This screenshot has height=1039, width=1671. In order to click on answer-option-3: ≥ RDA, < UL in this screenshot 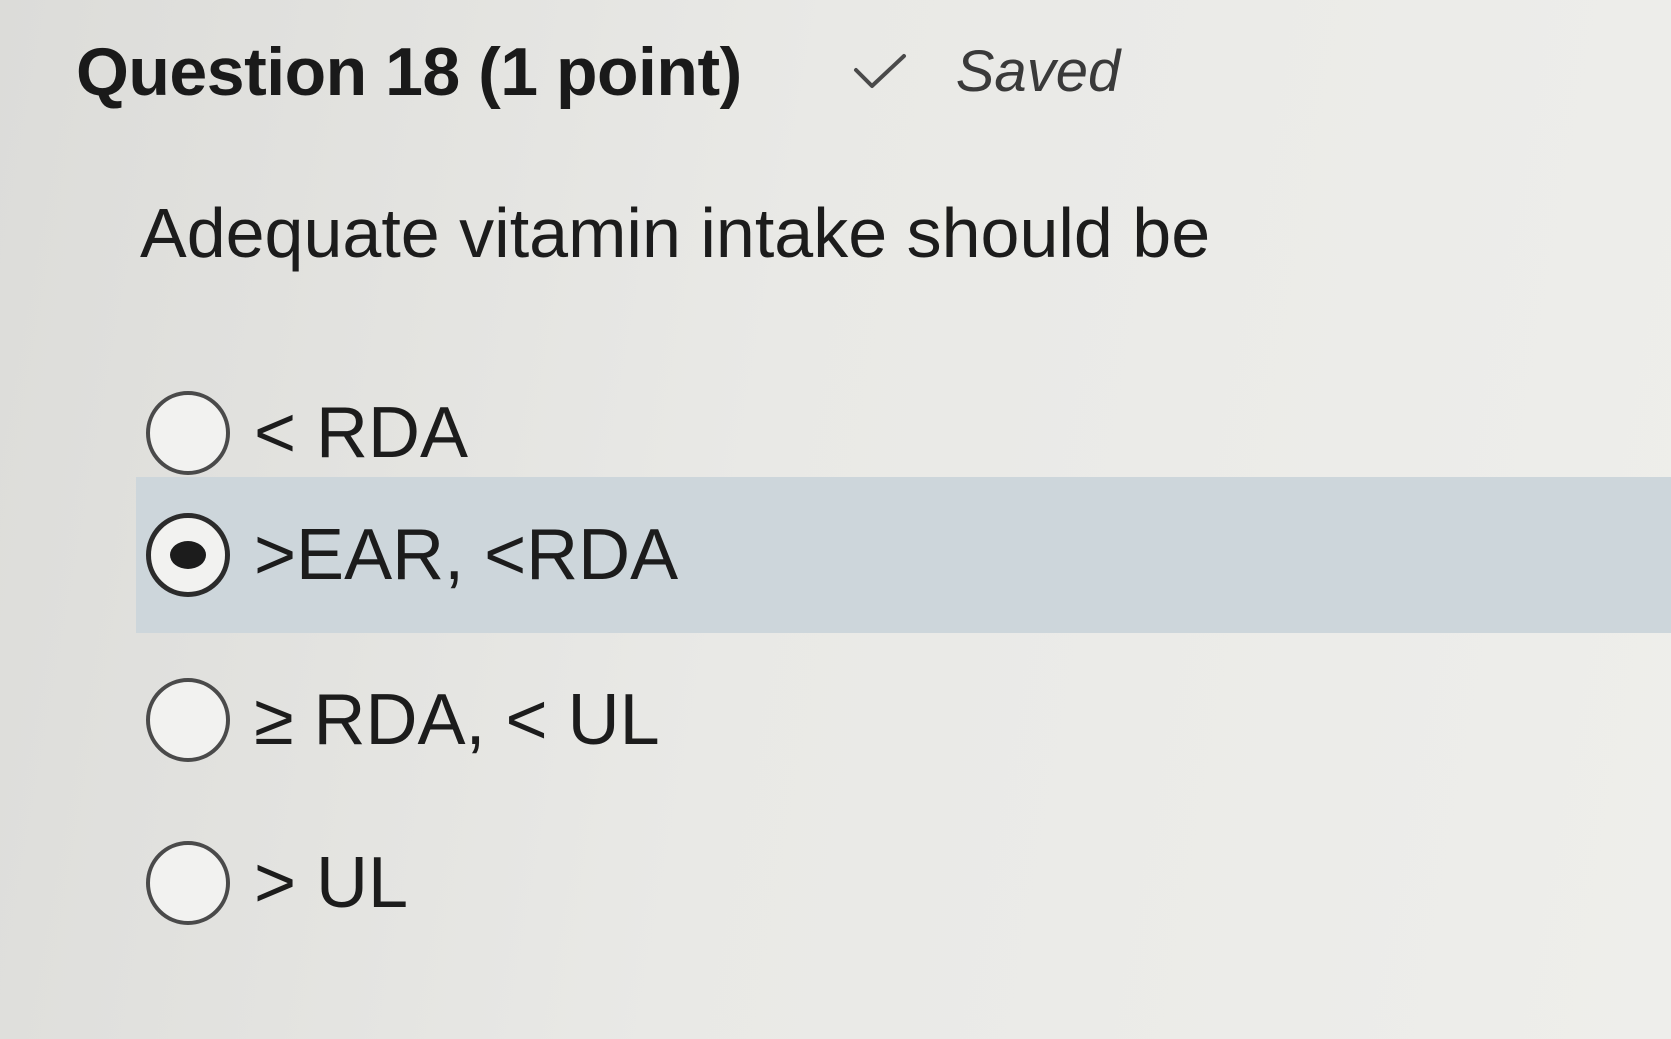, I will do `click(903, 720)`.